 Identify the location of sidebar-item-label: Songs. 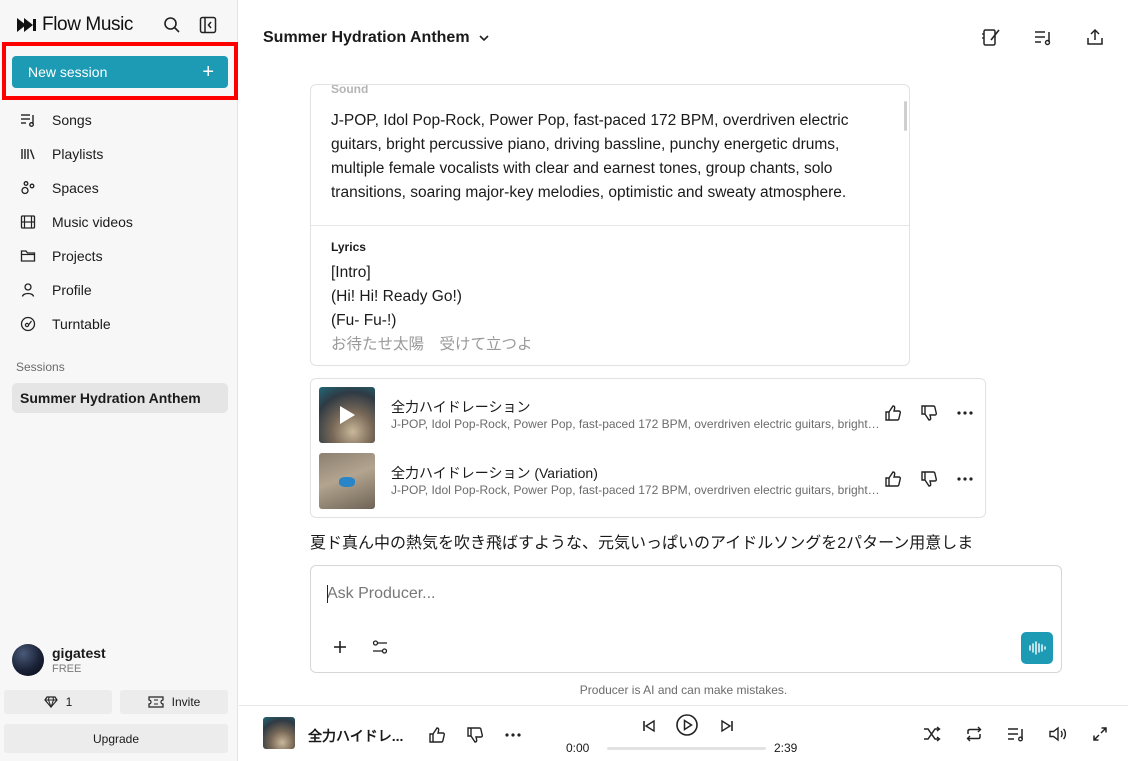
(72, 120).